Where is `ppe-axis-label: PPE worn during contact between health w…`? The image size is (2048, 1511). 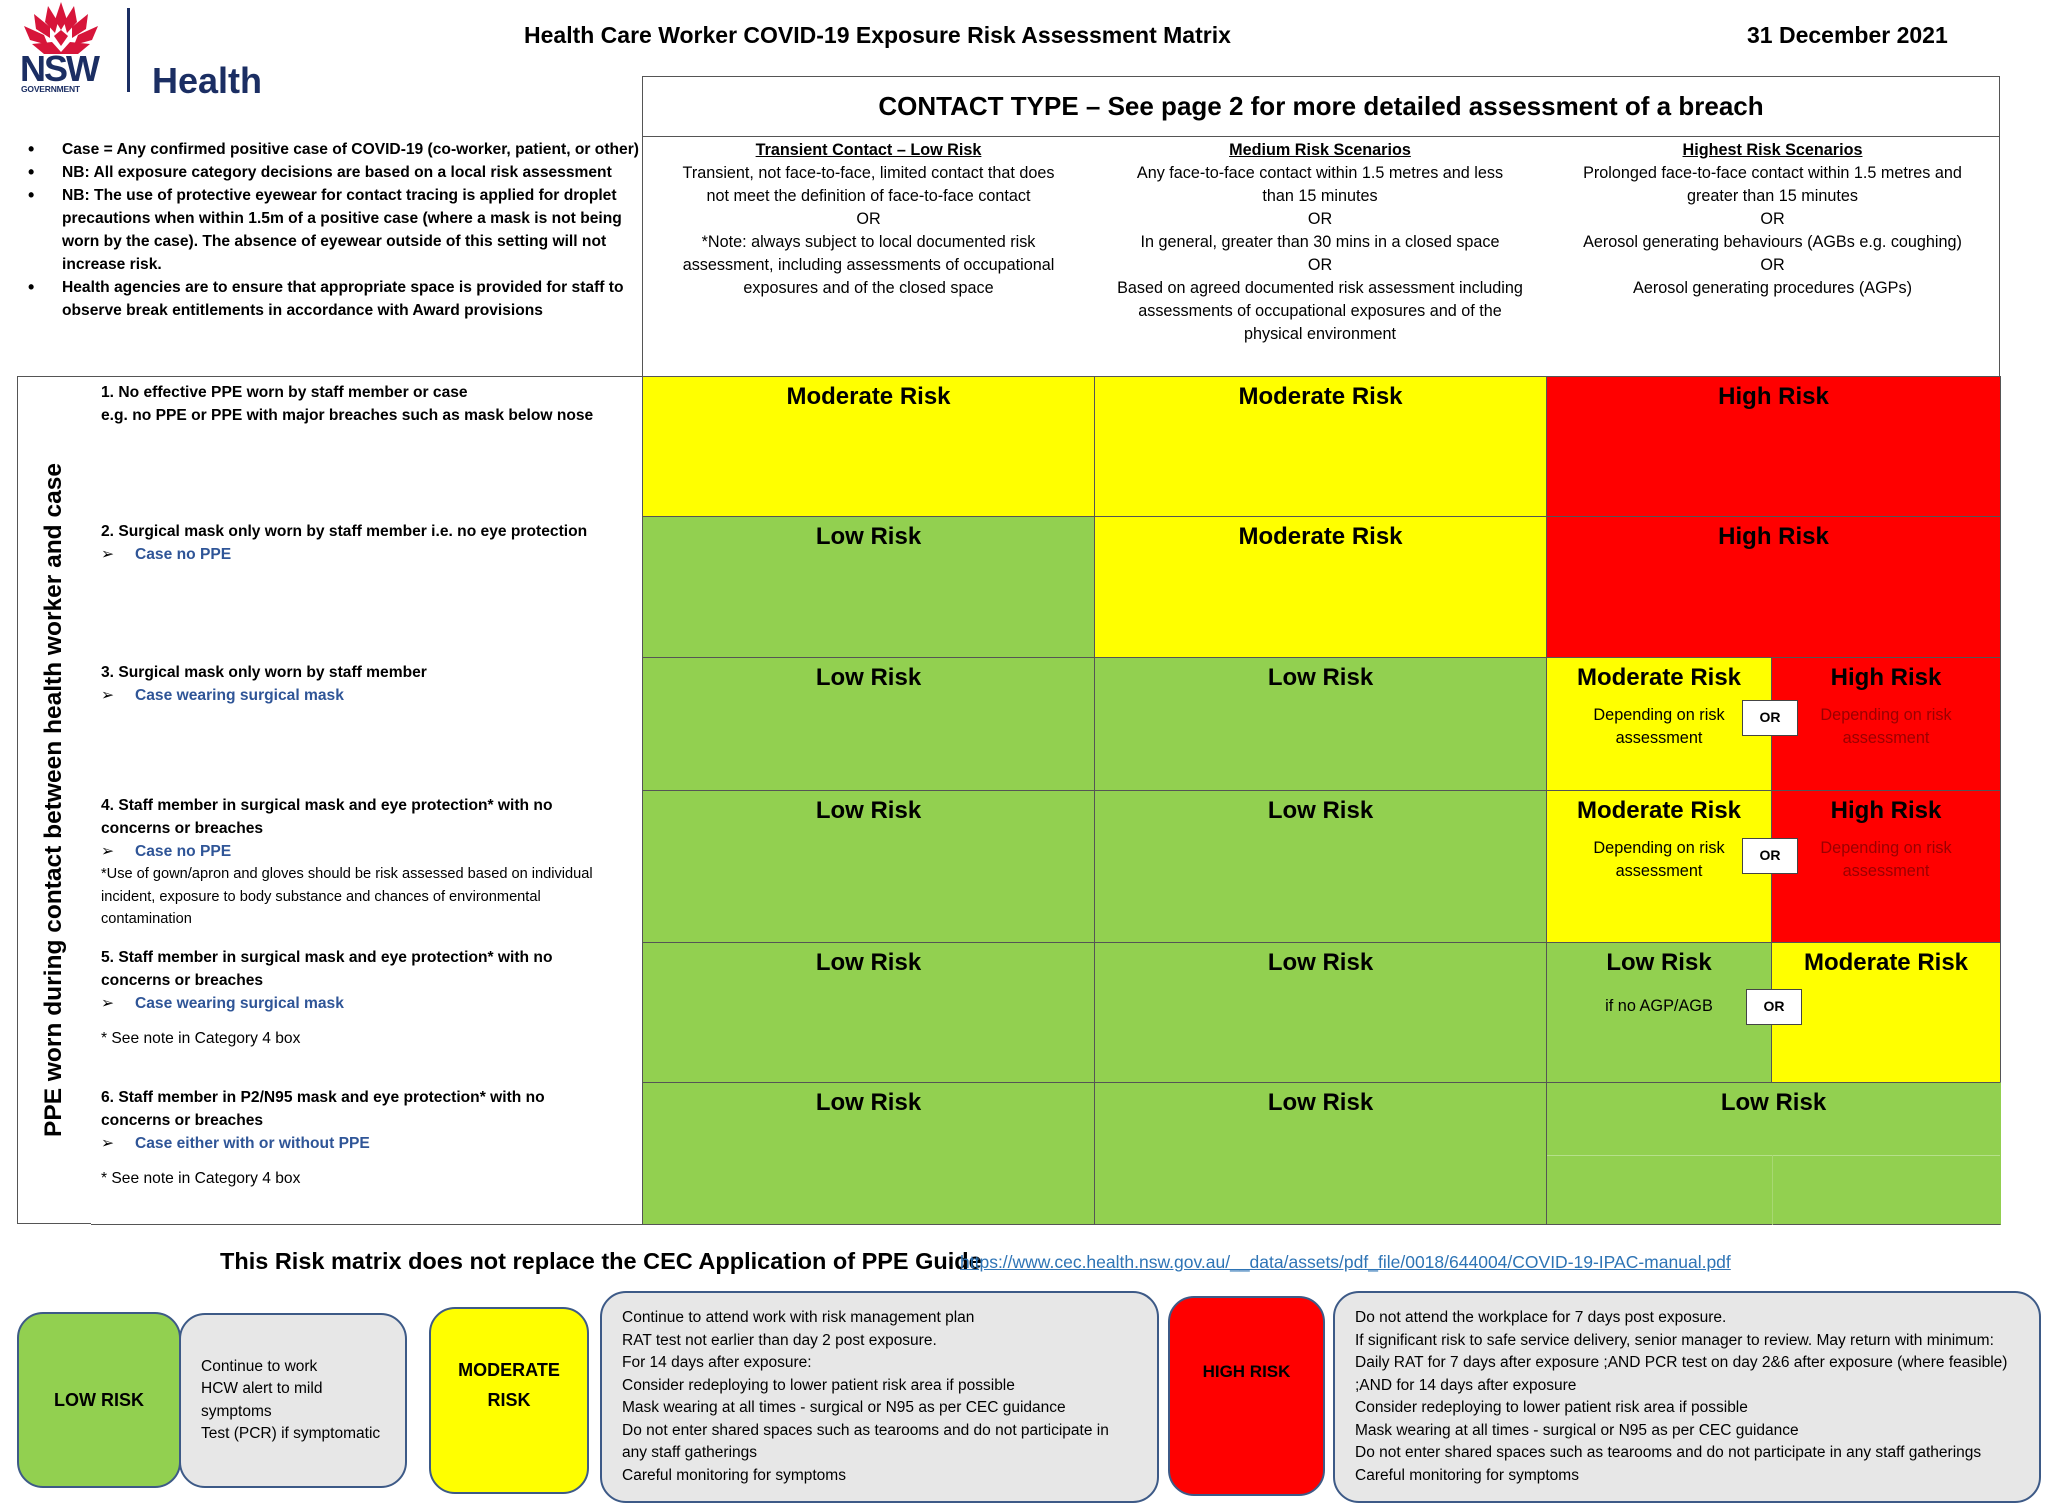
ppe-axis-label: PPE worn during contact between health w… is located at coordinates (53, 800).